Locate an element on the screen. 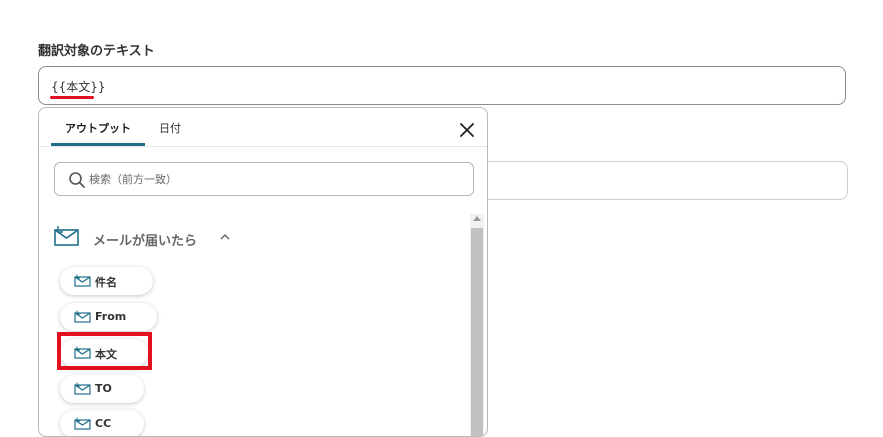 The image size is (883, 437). section-title: メールが届いたら is located at coordinates (145, 241).